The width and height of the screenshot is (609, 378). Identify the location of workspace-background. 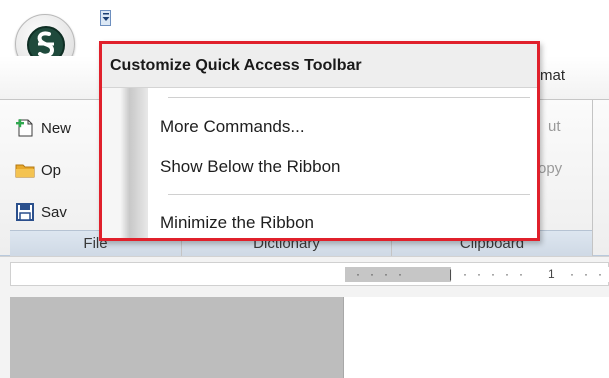
(176, 337).